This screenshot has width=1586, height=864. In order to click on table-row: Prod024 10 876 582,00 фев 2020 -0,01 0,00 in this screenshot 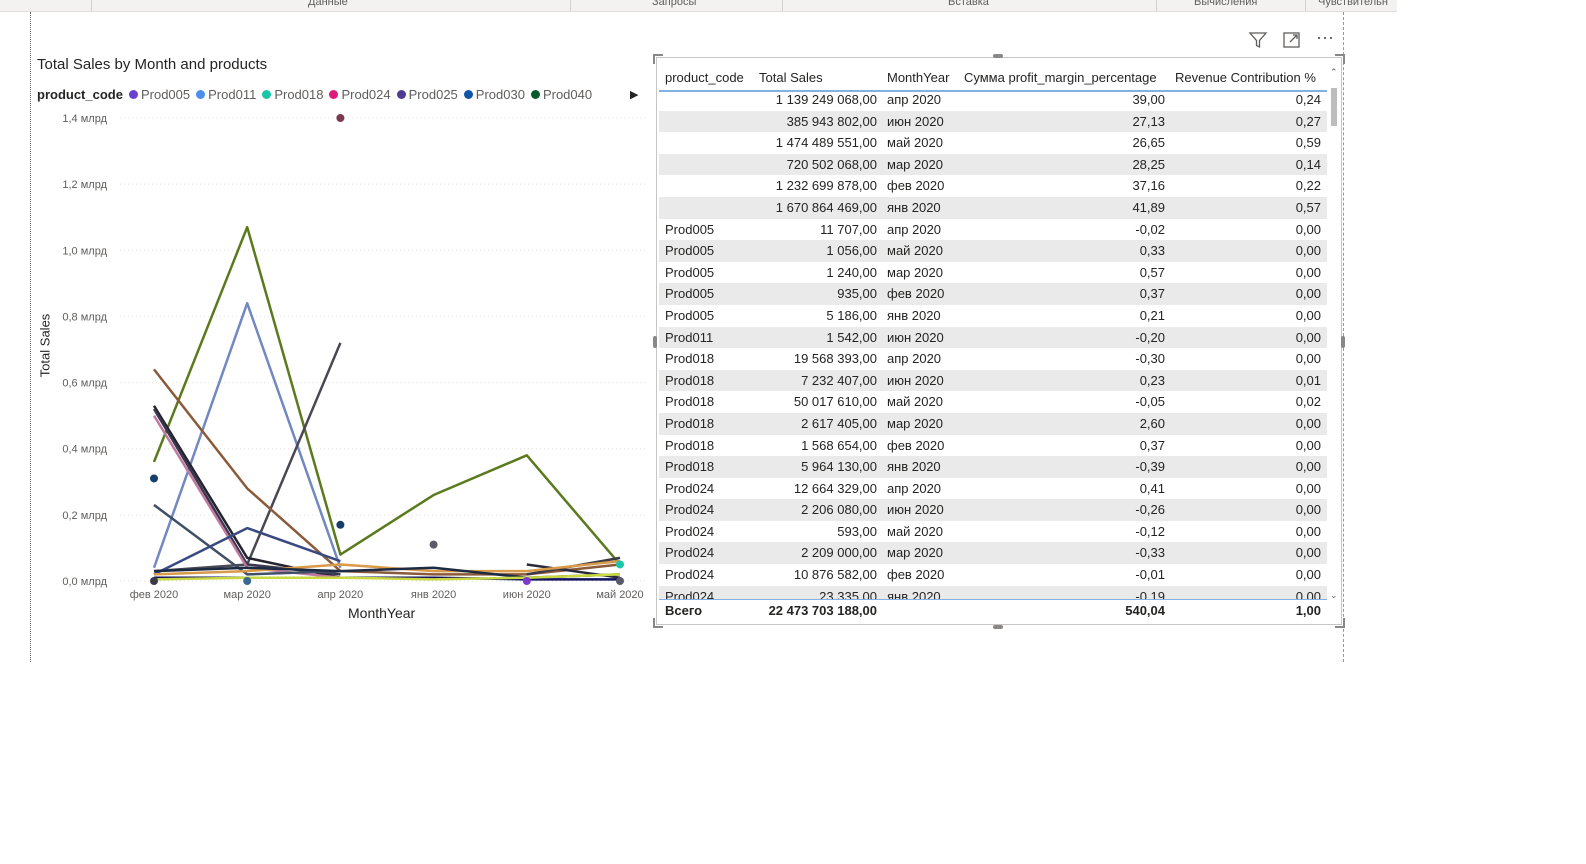, I will do `click(993, 575)`.